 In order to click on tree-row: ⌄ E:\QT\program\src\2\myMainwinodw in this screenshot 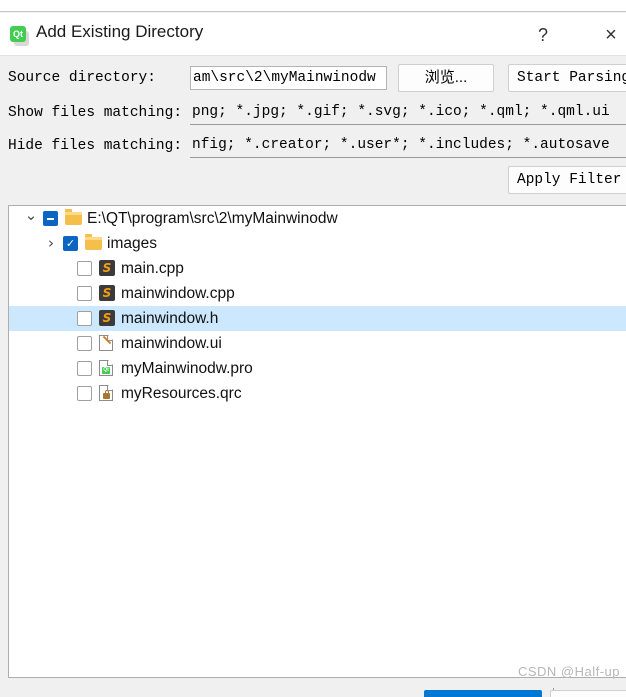, I will do `click(317, 218)`.